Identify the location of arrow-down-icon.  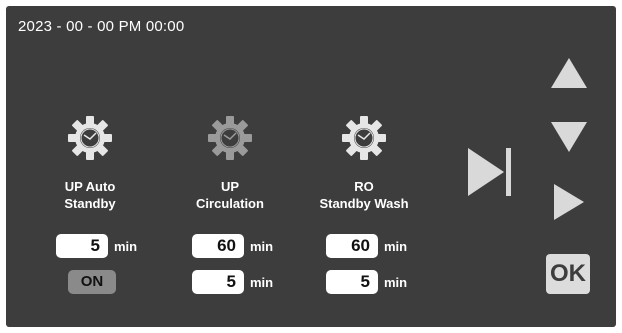
(569, 137).